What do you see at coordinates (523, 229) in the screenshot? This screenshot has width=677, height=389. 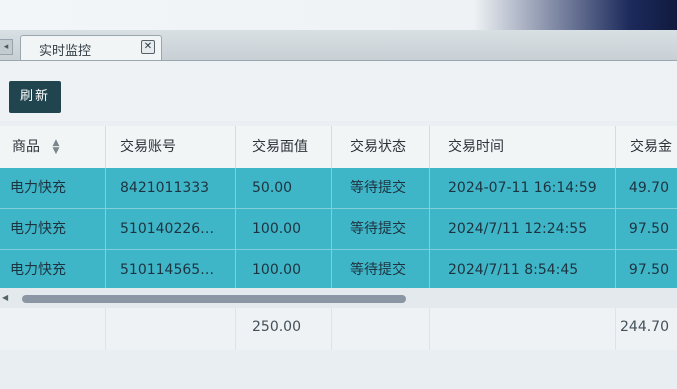 I see `cell-time: 2024/7/11 12:24:55` at bounding box center [523, 229].